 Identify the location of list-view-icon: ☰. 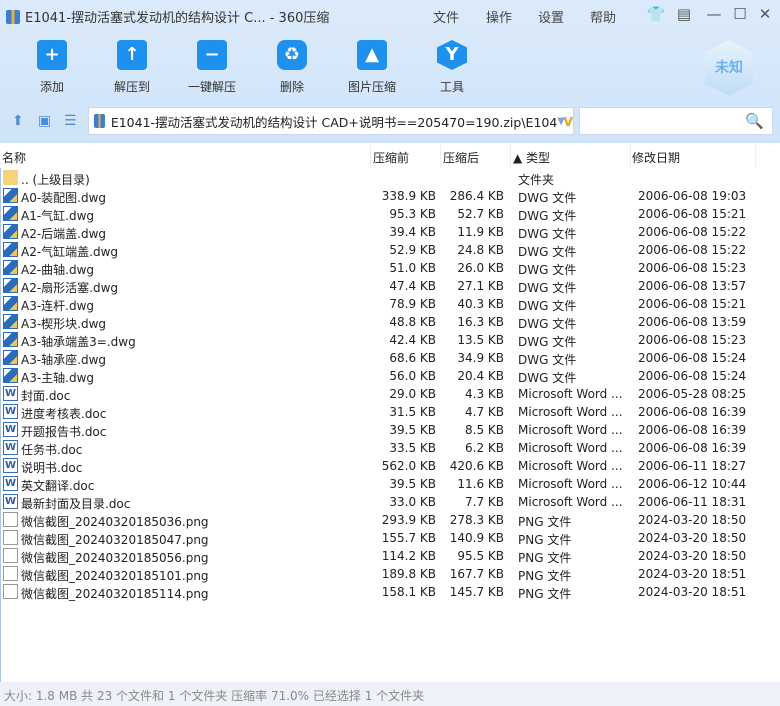
(70, 121).